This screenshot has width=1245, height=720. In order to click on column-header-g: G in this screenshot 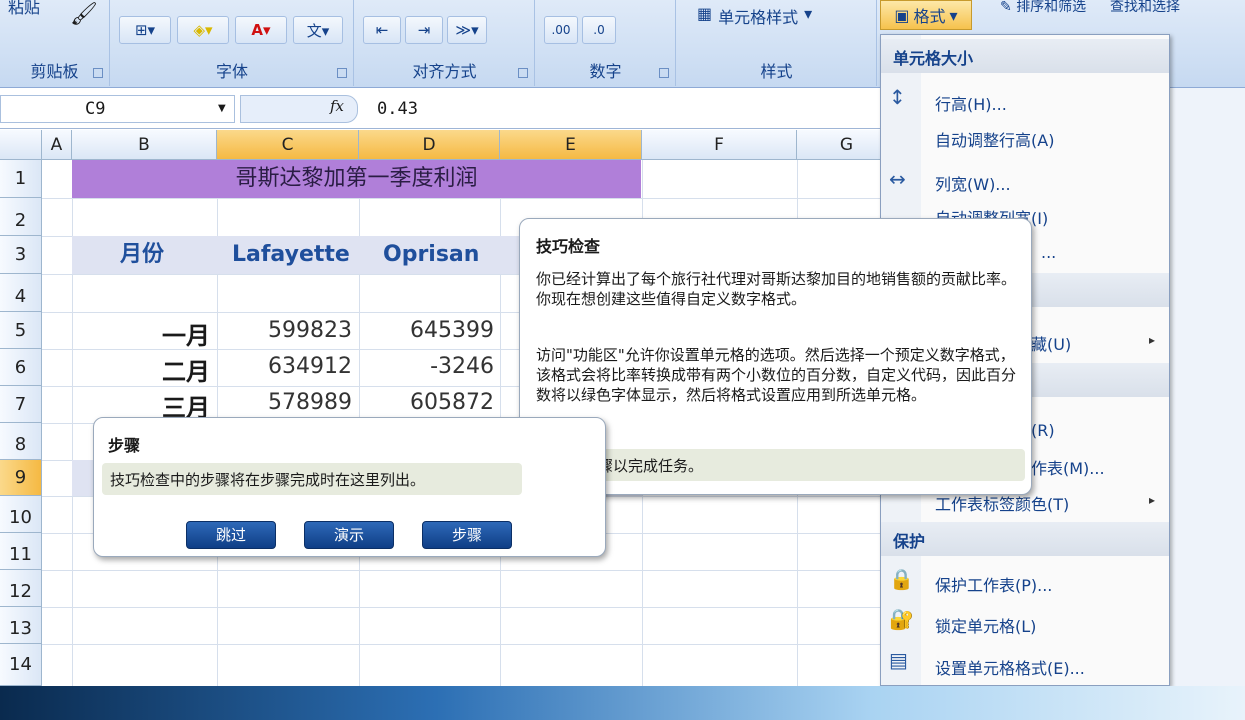, I will do `click(838, 145)`.